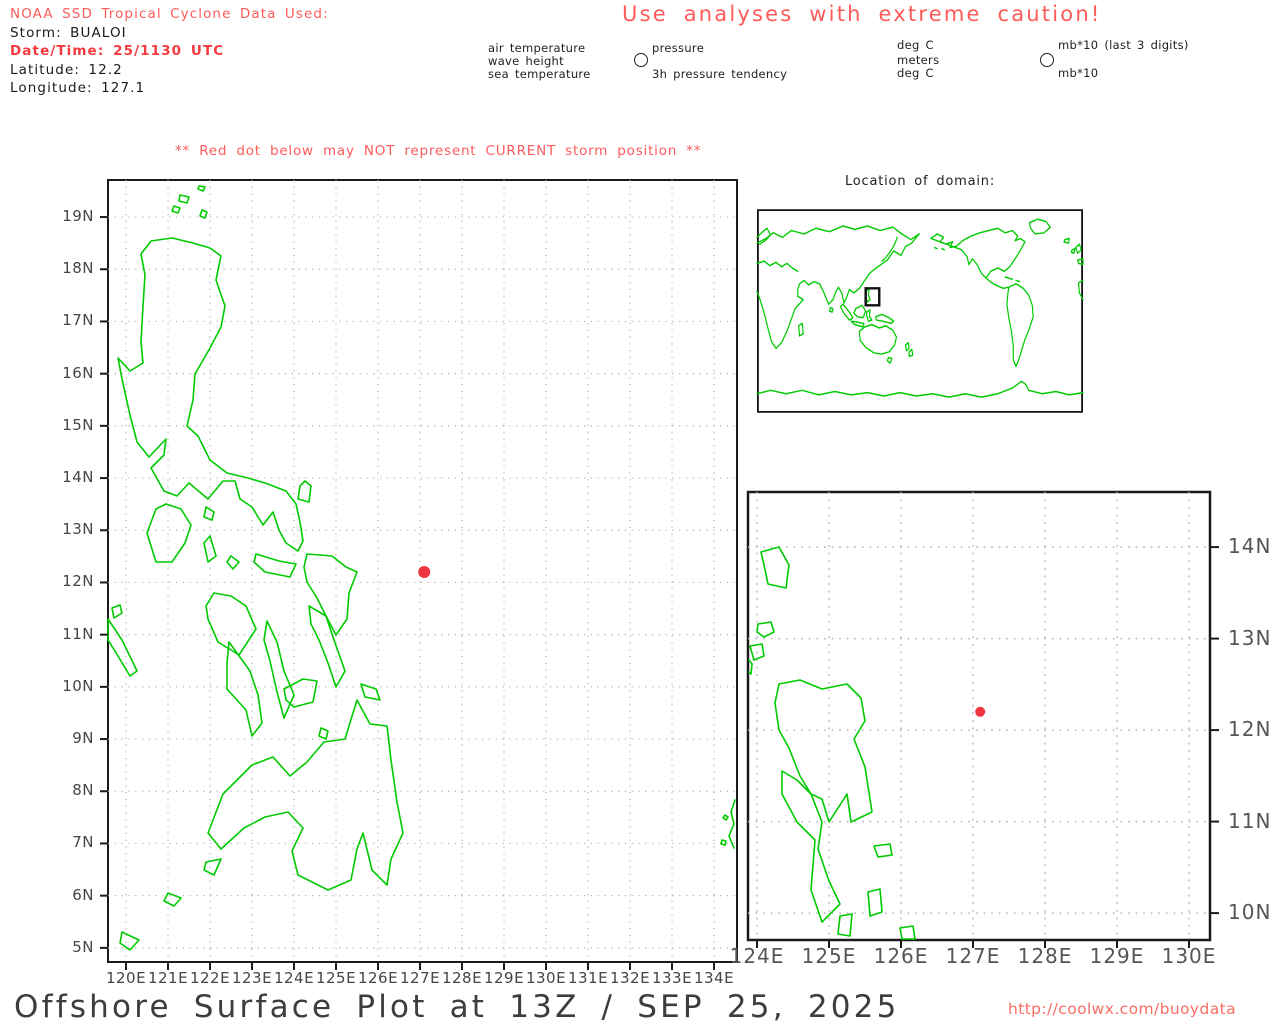 This screenshot has height=1024, width=1280. What do you see at coordinates (862, 14) in the screenshot?
I see `caution-banner: Use analyses with extreme caution!` at bounding box center [862, 14].